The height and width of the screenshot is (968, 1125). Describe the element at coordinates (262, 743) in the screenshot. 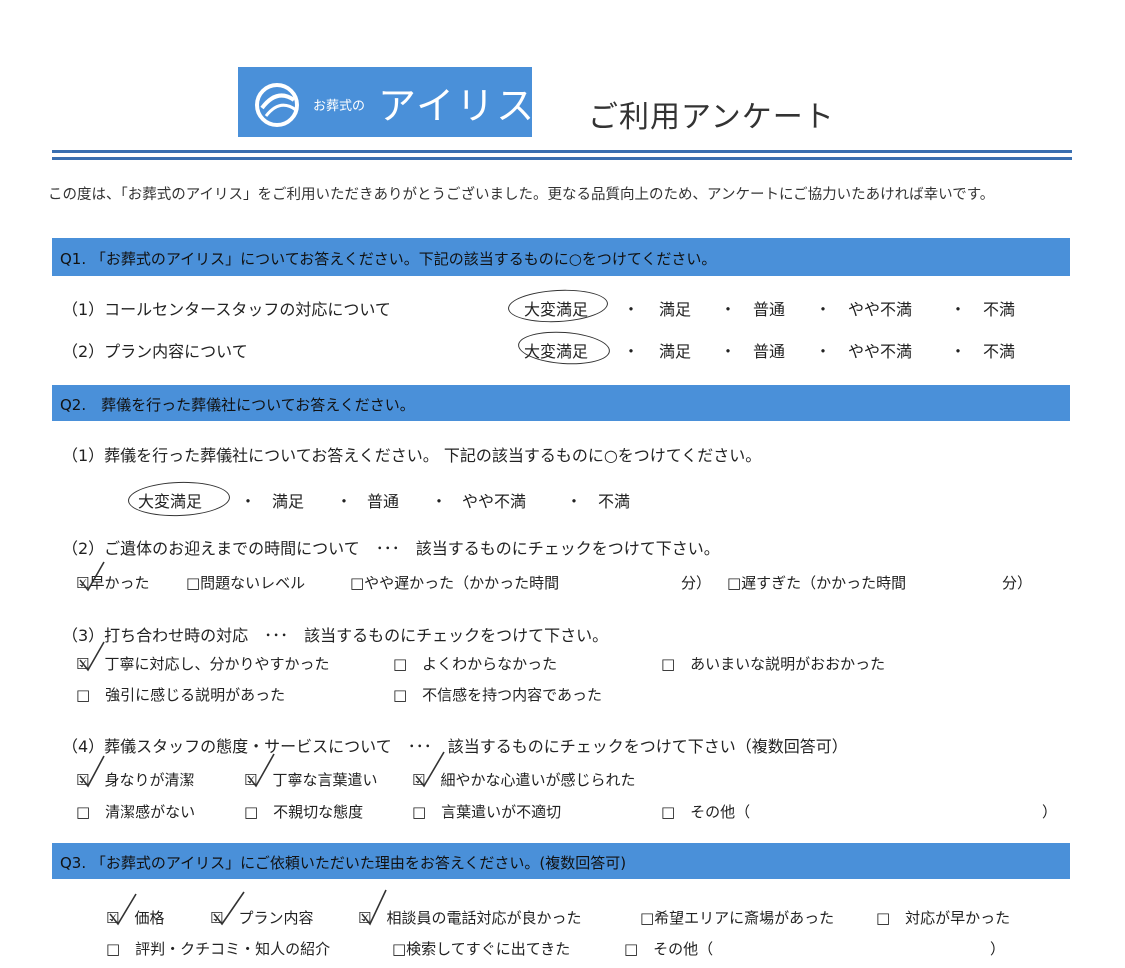

I see `handwritten-check-marks` at that location.